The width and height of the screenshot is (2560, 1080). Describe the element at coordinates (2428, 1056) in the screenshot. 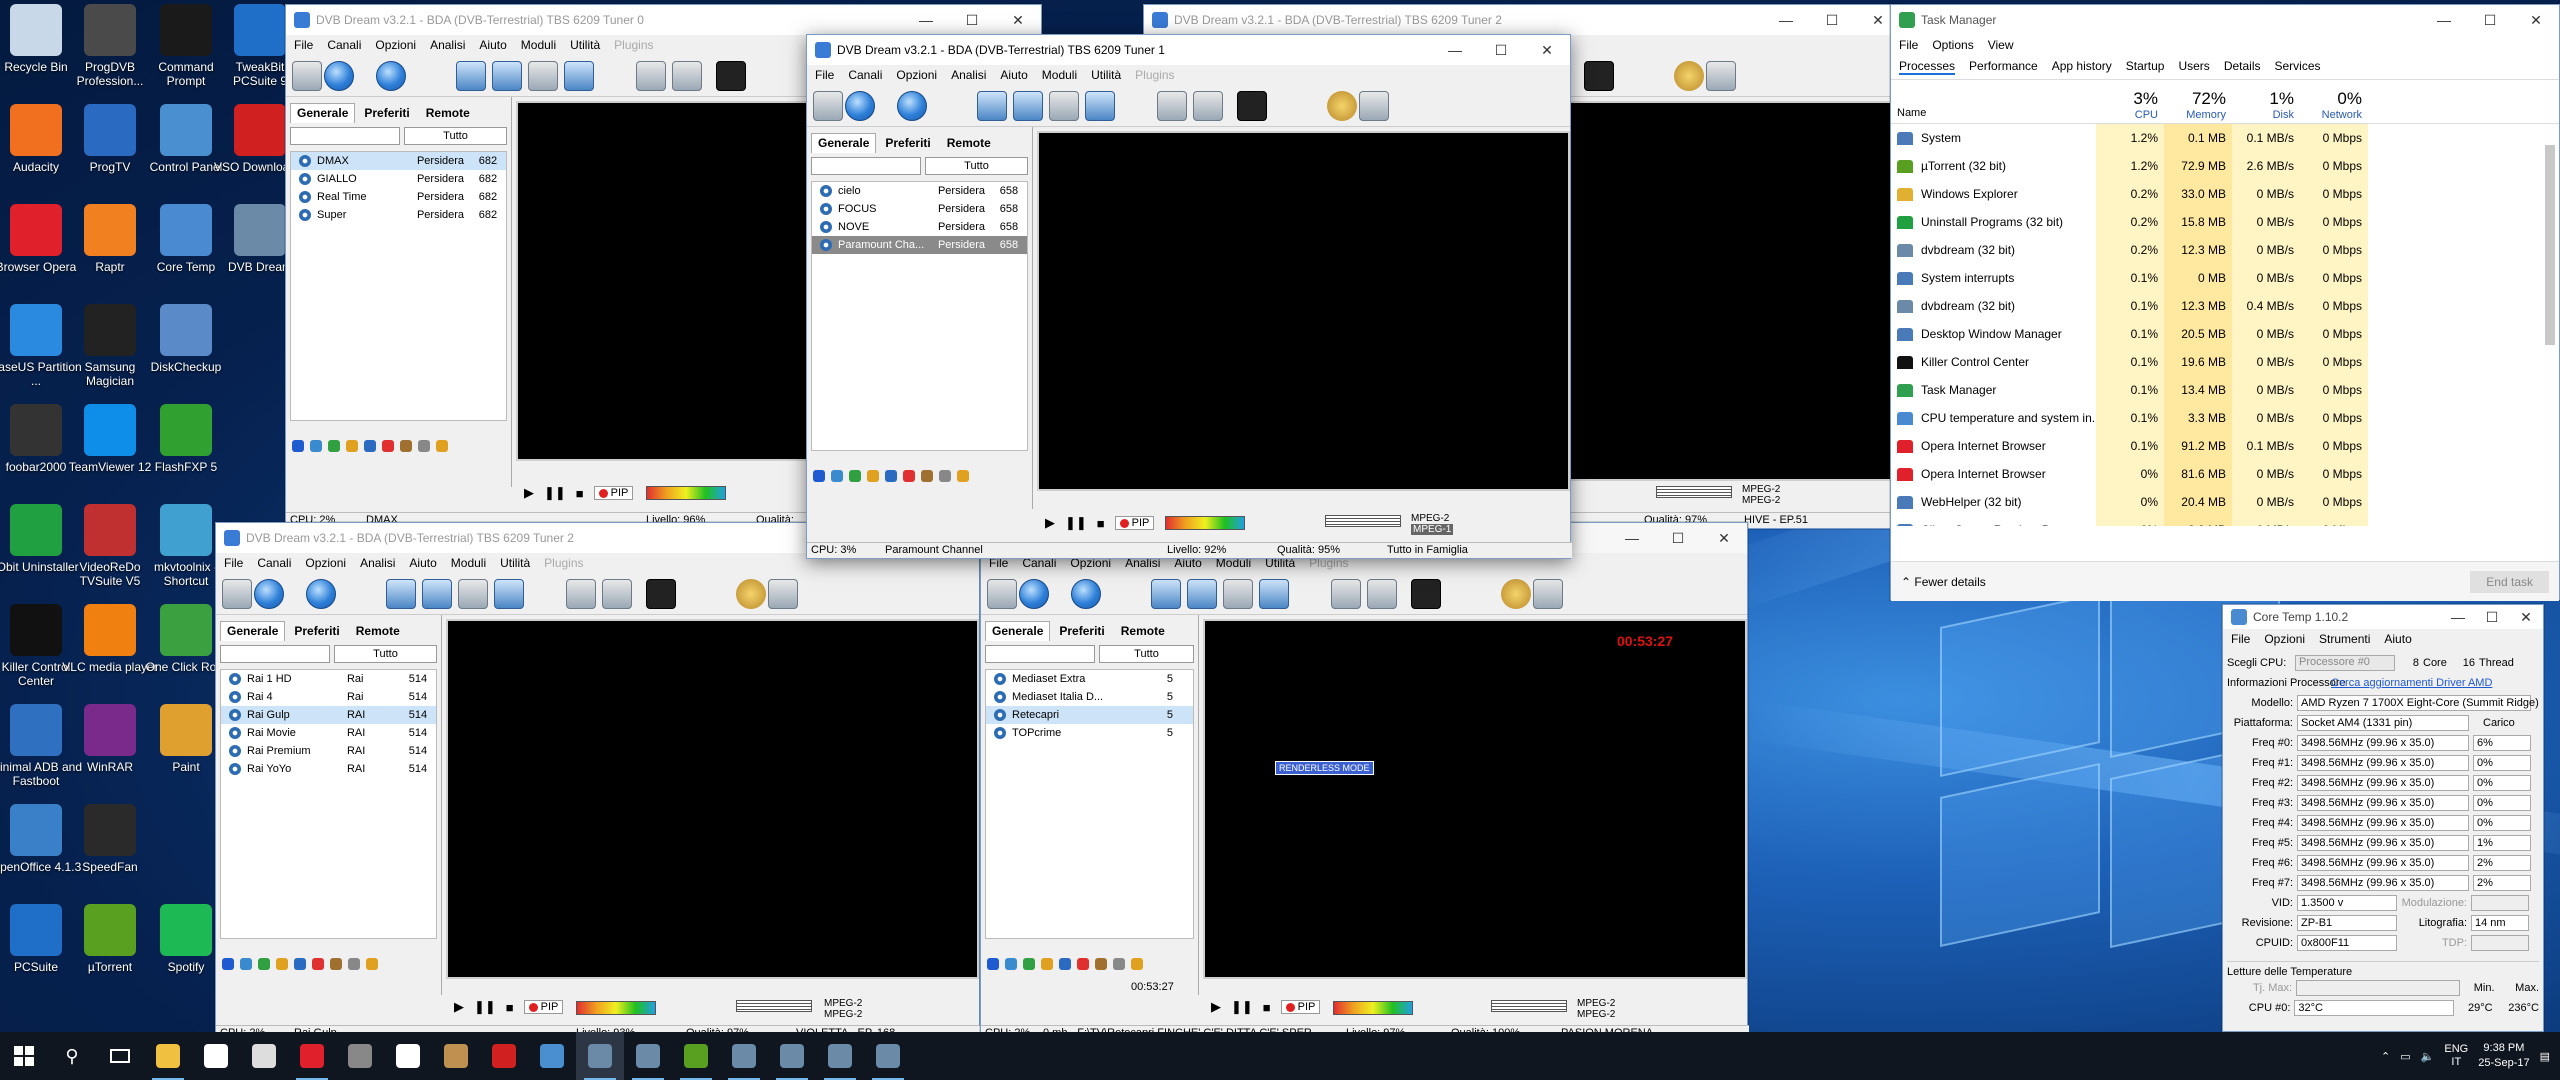

I see `volume-icon: 🔈` at that location.